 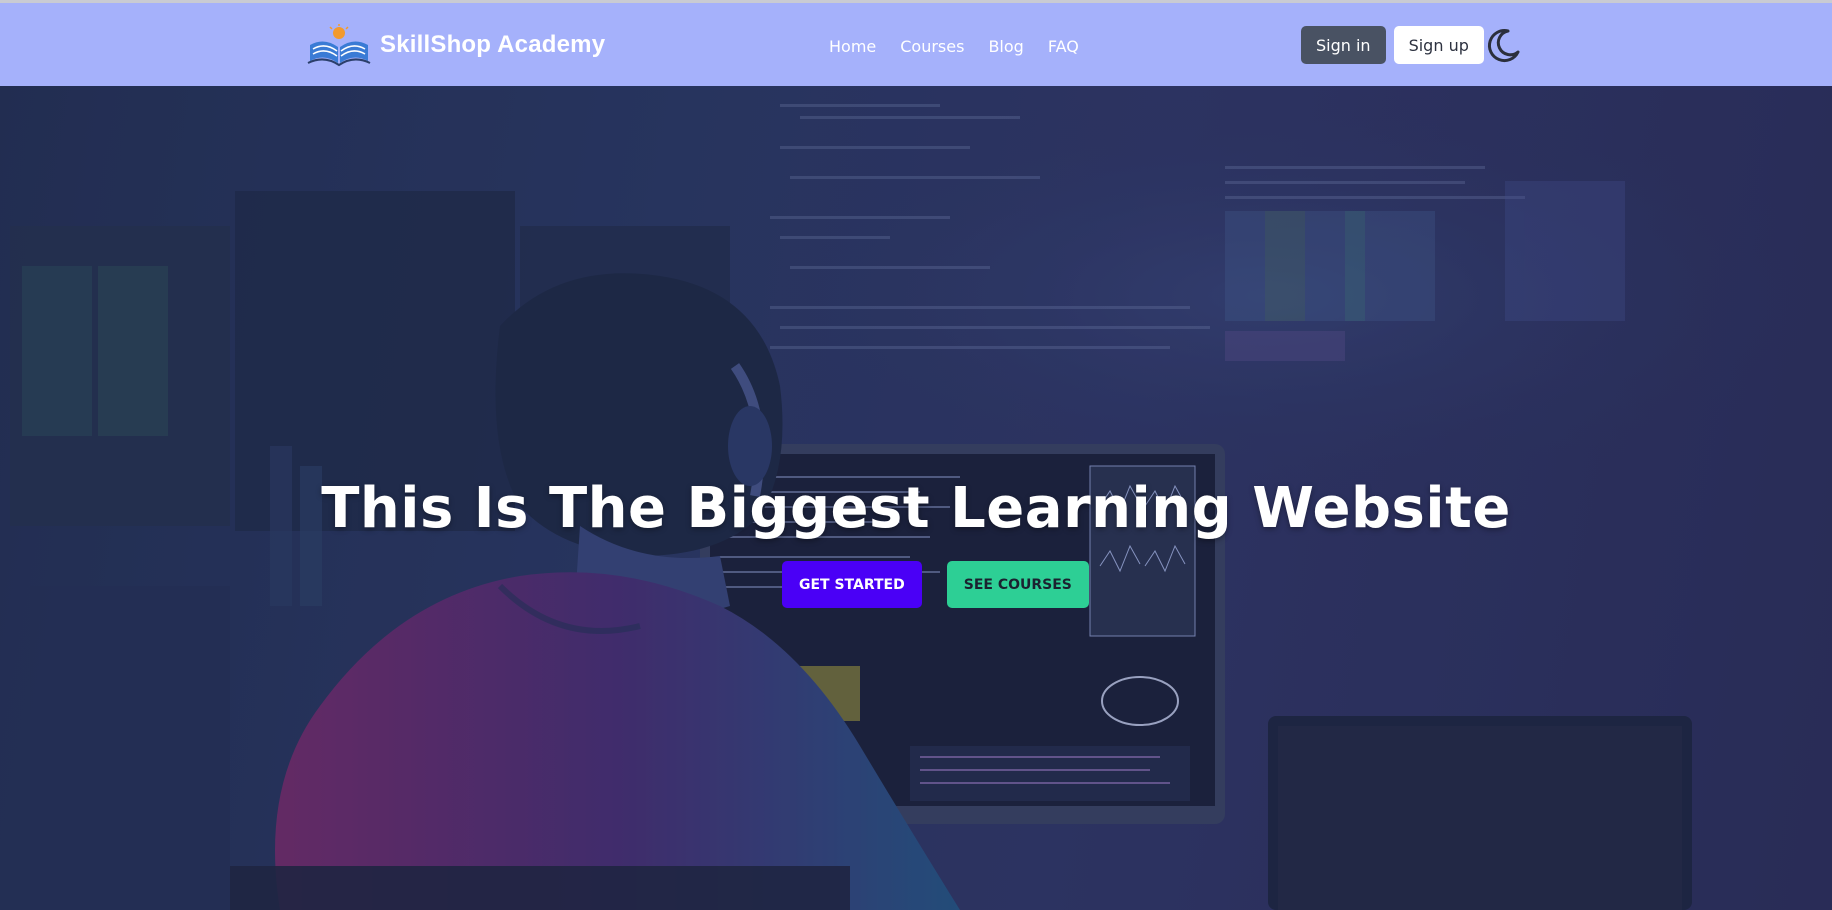 What do you see at coordinates (1017, 584) in the screenshot?
I see `see-courses-button: SEE COURSES` at bounding box center [1017, 584].